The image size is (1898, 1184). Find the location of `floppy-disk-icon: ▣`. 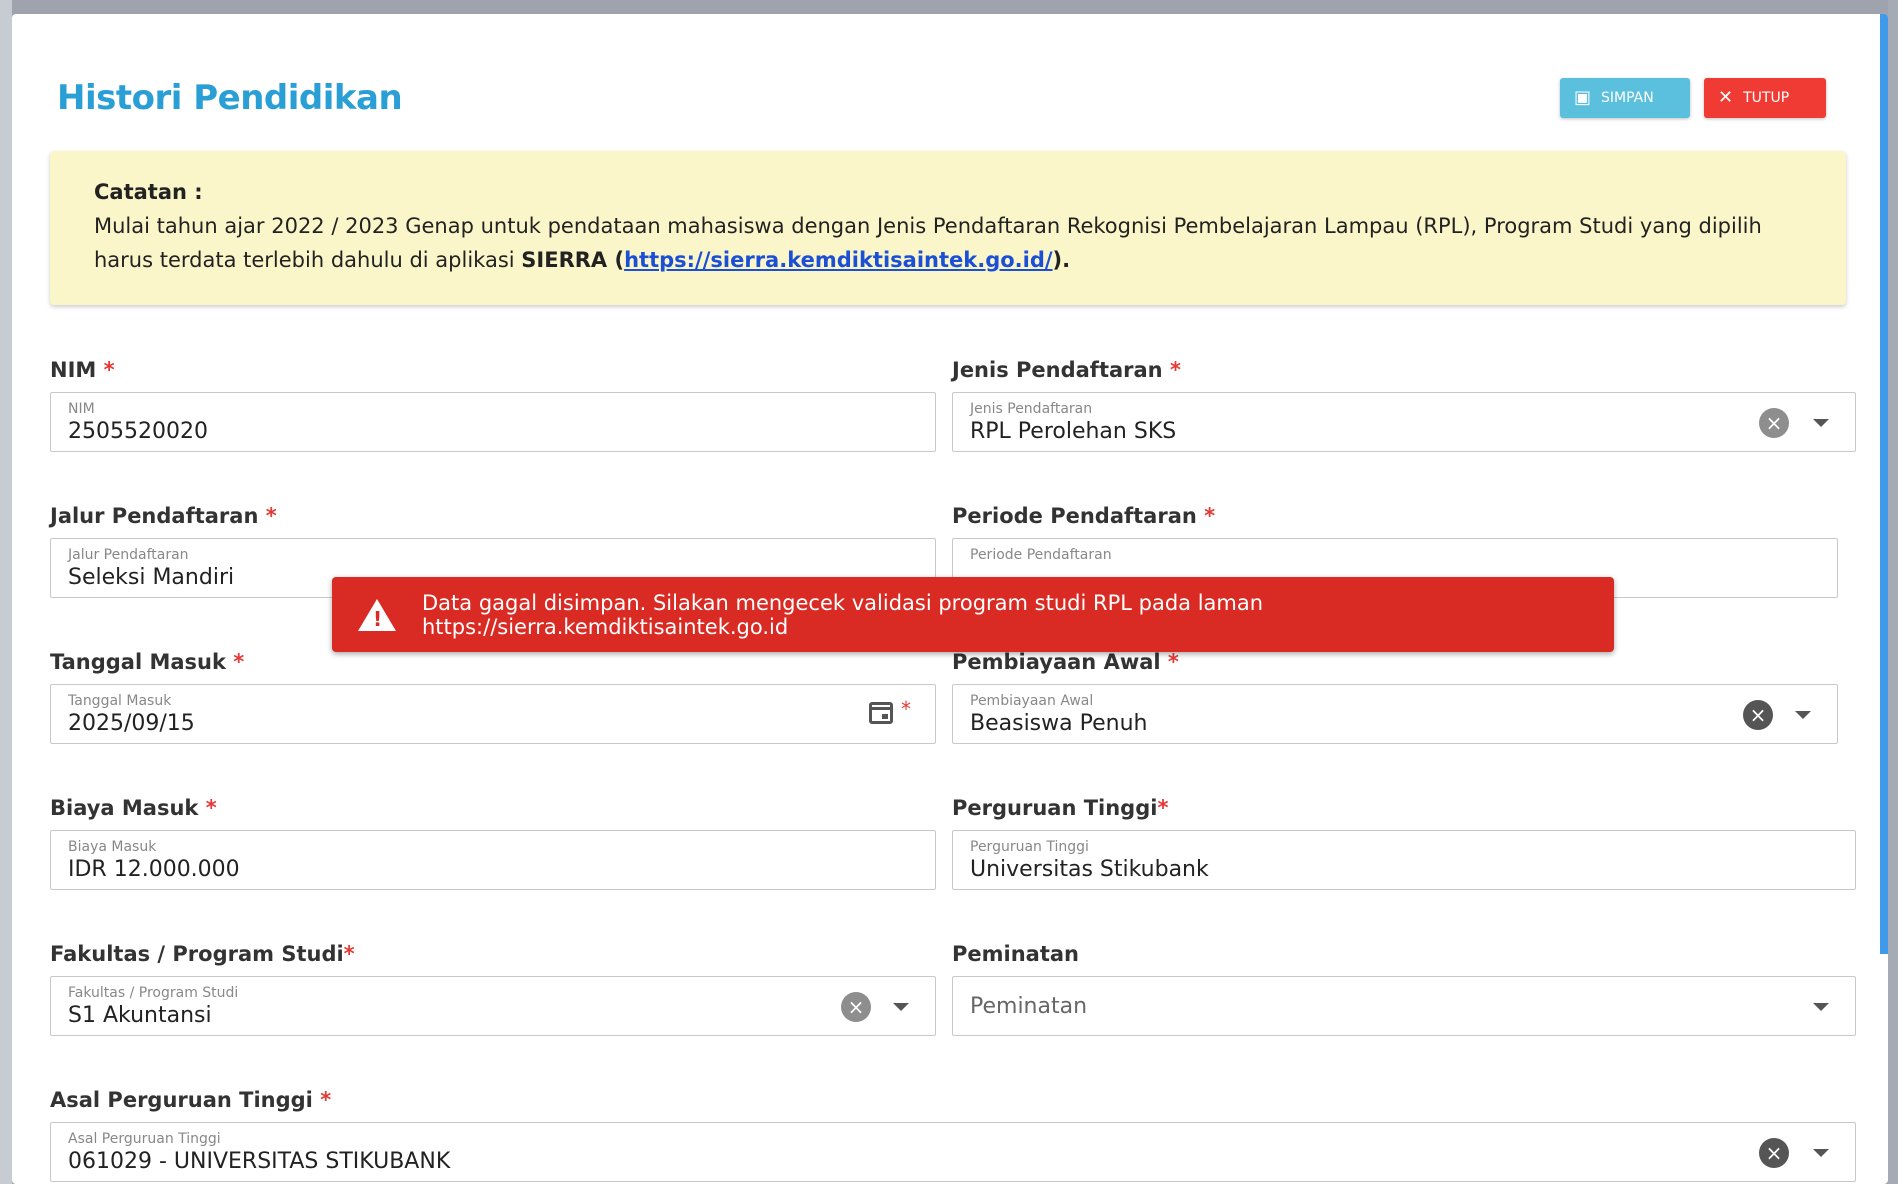

floppy-disk-icon: ▣ is located at coordinates (1583, 97).